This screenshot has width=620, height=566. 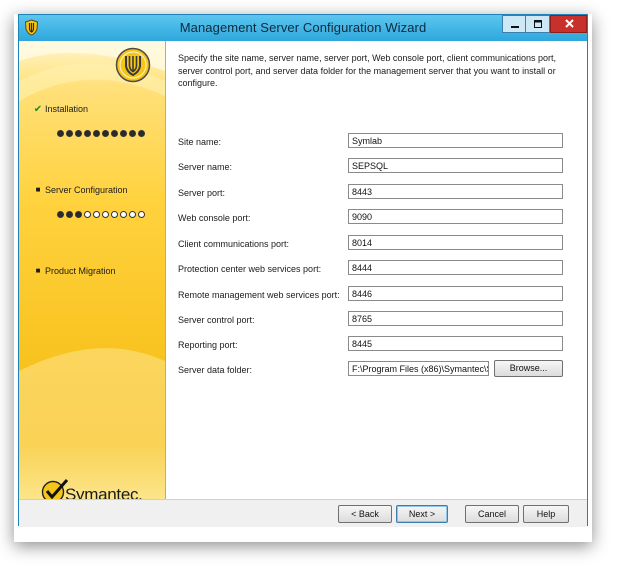 I want to click on remote-management-port-label: Remote management web services port:, so click(x=259, y=295).